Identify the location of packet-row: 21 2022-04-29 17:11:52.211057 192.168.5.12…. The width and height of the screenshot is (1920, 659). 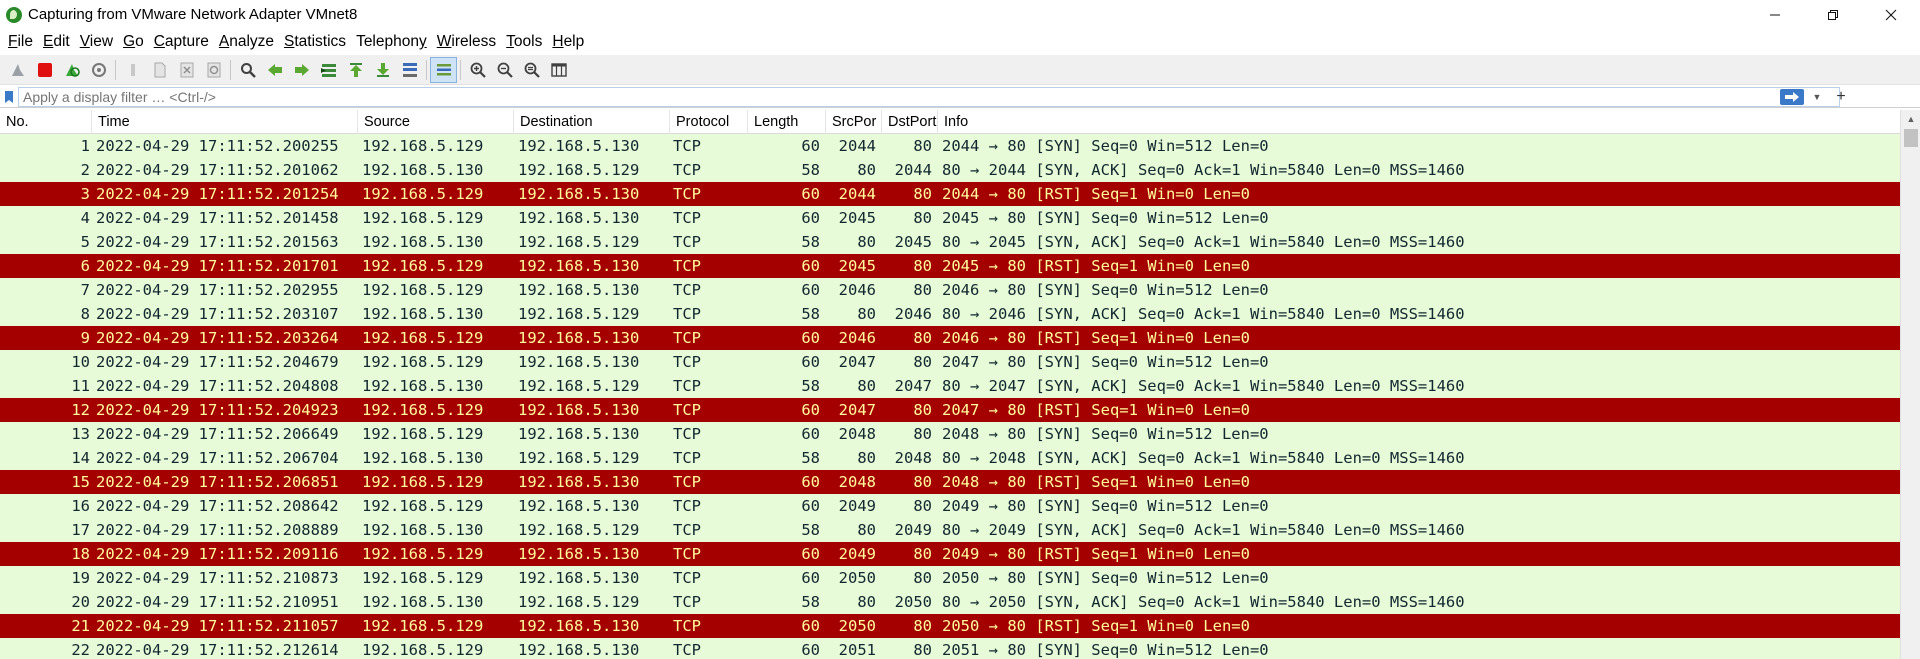
(950, 626).